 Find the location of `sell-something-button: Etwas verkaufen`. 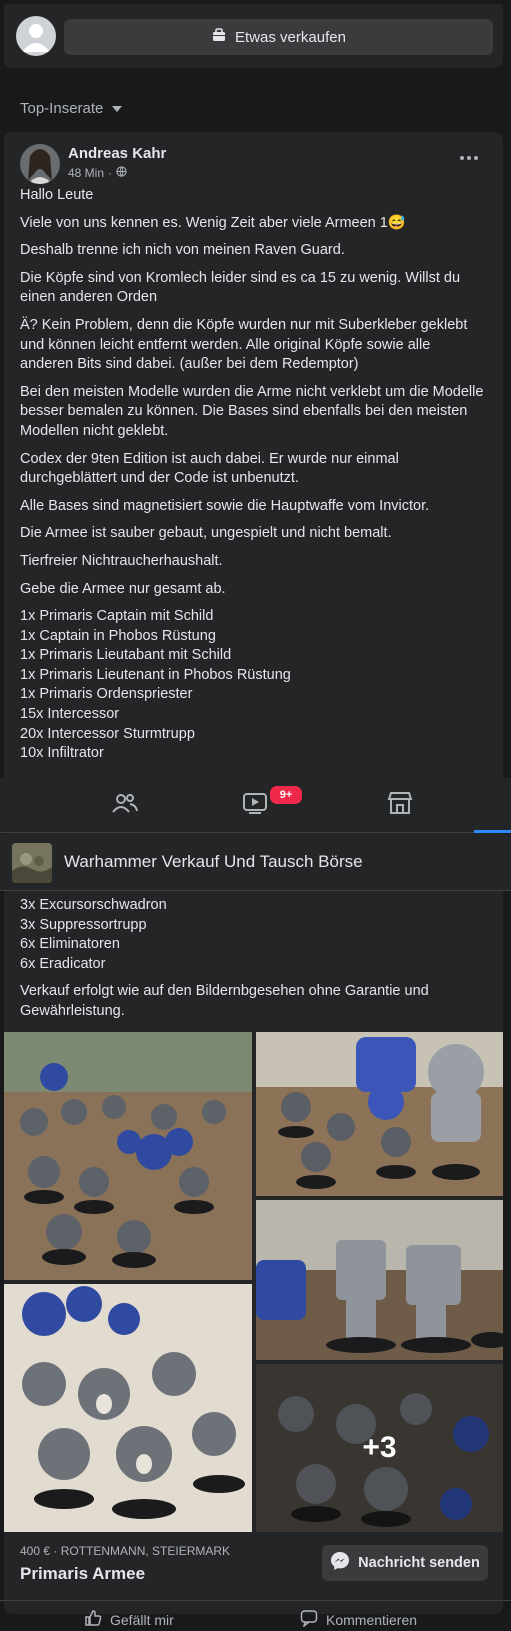

sell-something-button: Etwas verkaufen is located at coordinates (278, 37).